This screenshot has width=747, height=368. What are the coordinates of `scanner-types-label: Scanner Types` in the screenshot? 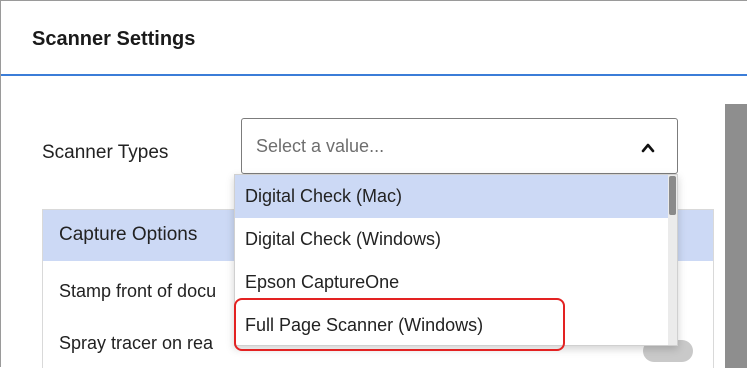 It's located at (105, 152).